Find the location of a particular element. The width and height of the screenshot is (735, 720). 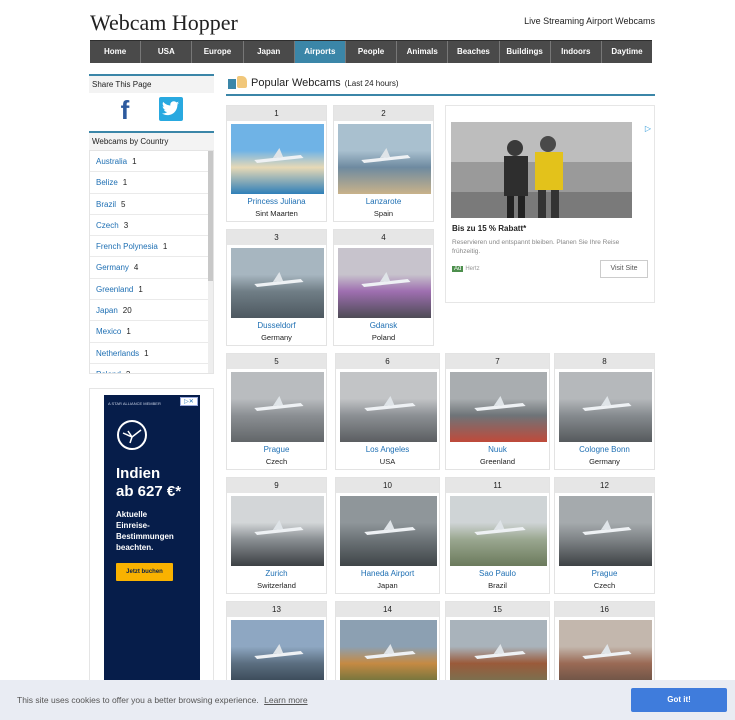

webcam-card: 1 Princess Juliana Sint Maarten is located at coordinates (276, 163).